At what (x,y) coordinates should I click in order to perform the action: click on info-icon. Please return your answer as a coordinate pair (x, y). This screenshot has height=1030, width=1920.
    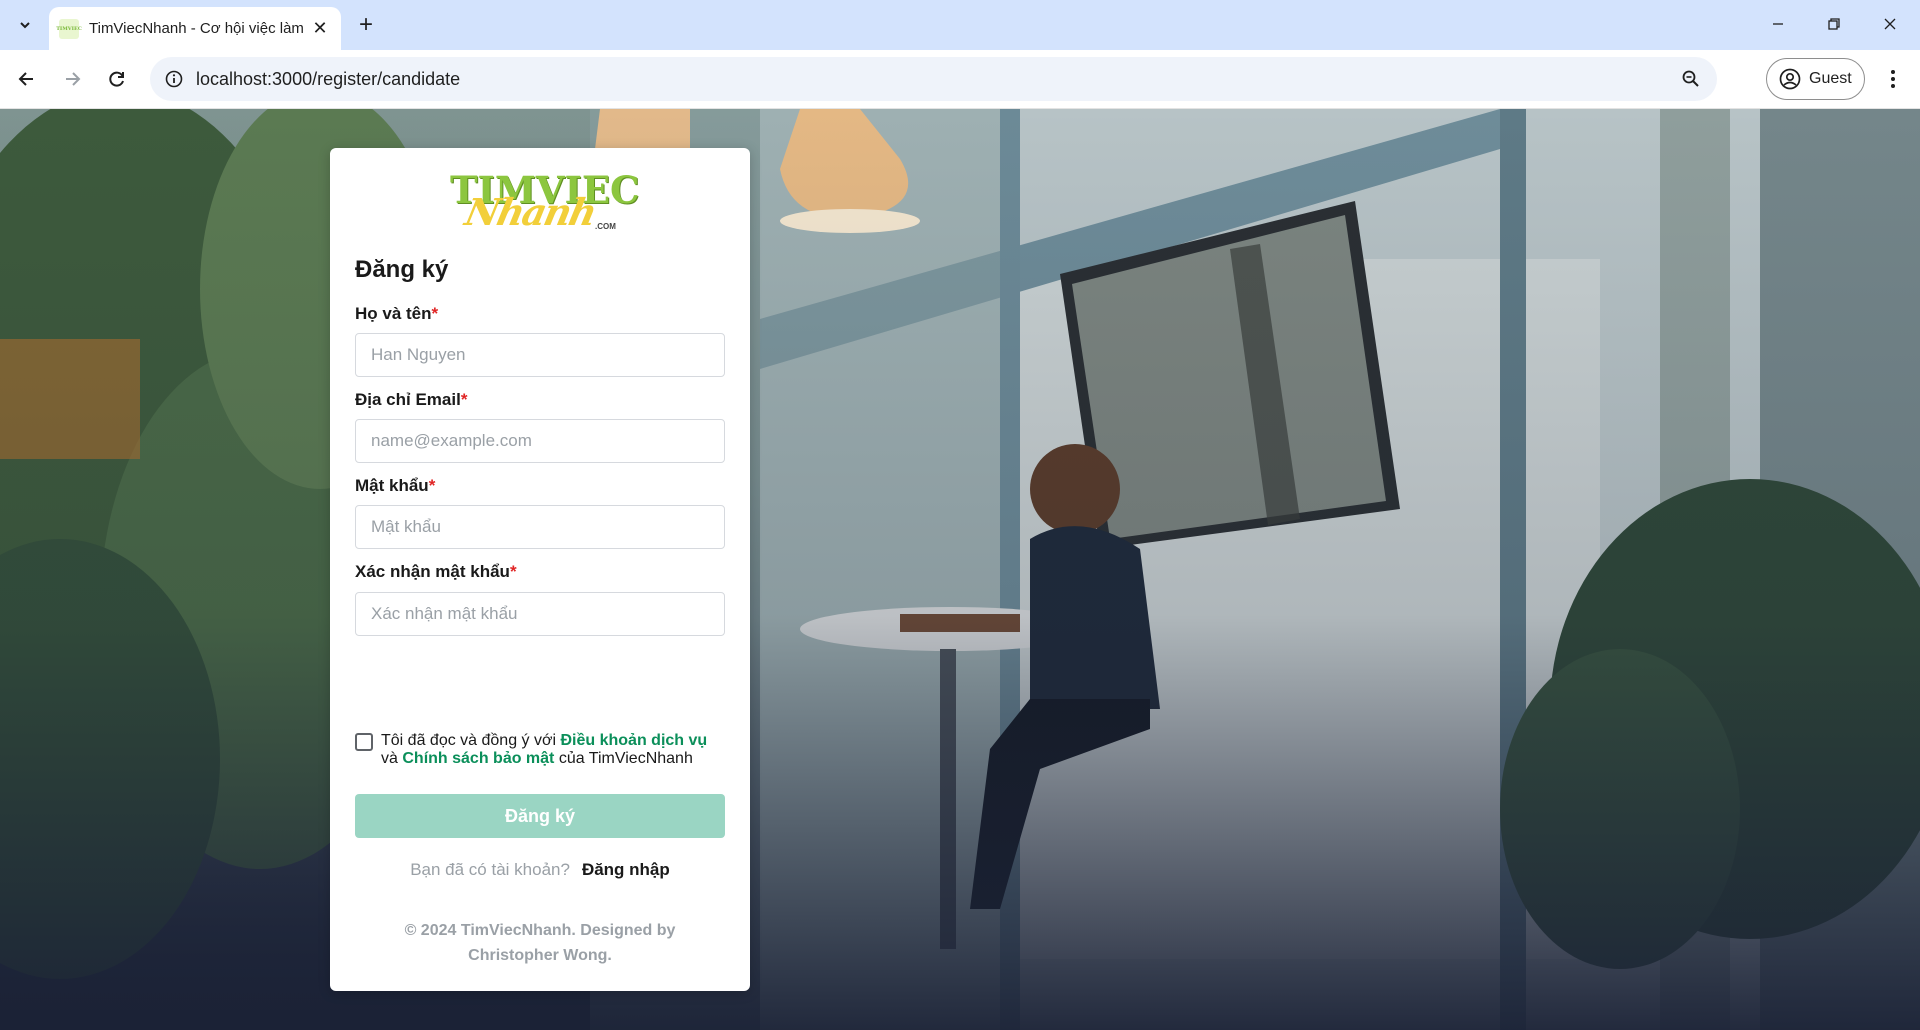
    Looking at the image, I should click on (174, 79).